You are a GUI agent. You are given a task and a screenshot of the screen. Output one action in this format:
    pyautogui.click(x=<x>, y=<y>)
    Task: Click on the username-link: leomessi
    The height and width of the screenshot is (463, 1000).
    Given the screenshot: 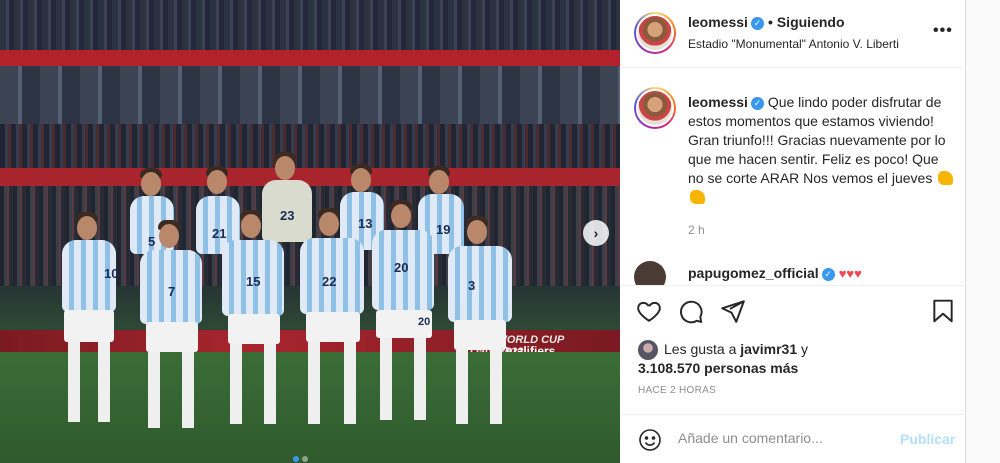 What is the action you would take?
    pyautogui.click(x=718, y=22)
    